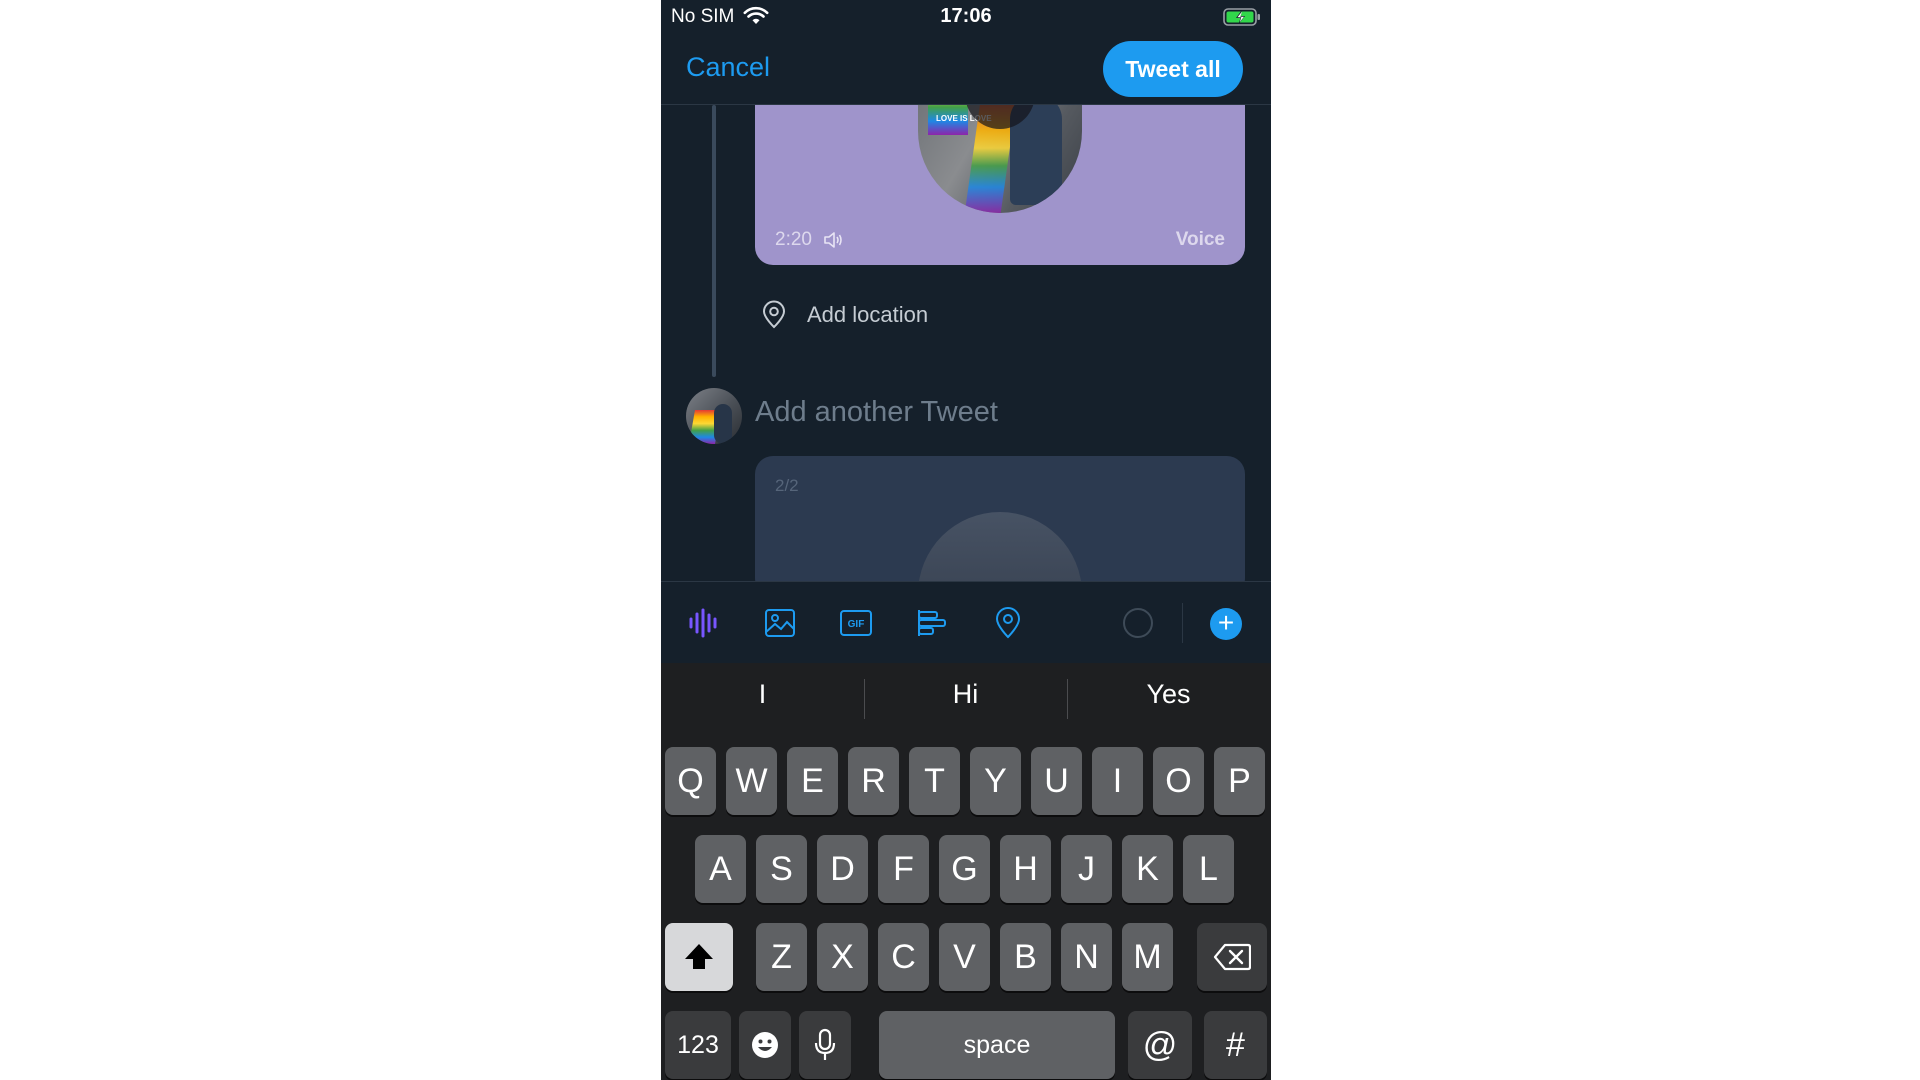  What do you see at coordinates (1086, 957) in the screenshot?
I see `key-n: N` at bounding box center [1086, 957].